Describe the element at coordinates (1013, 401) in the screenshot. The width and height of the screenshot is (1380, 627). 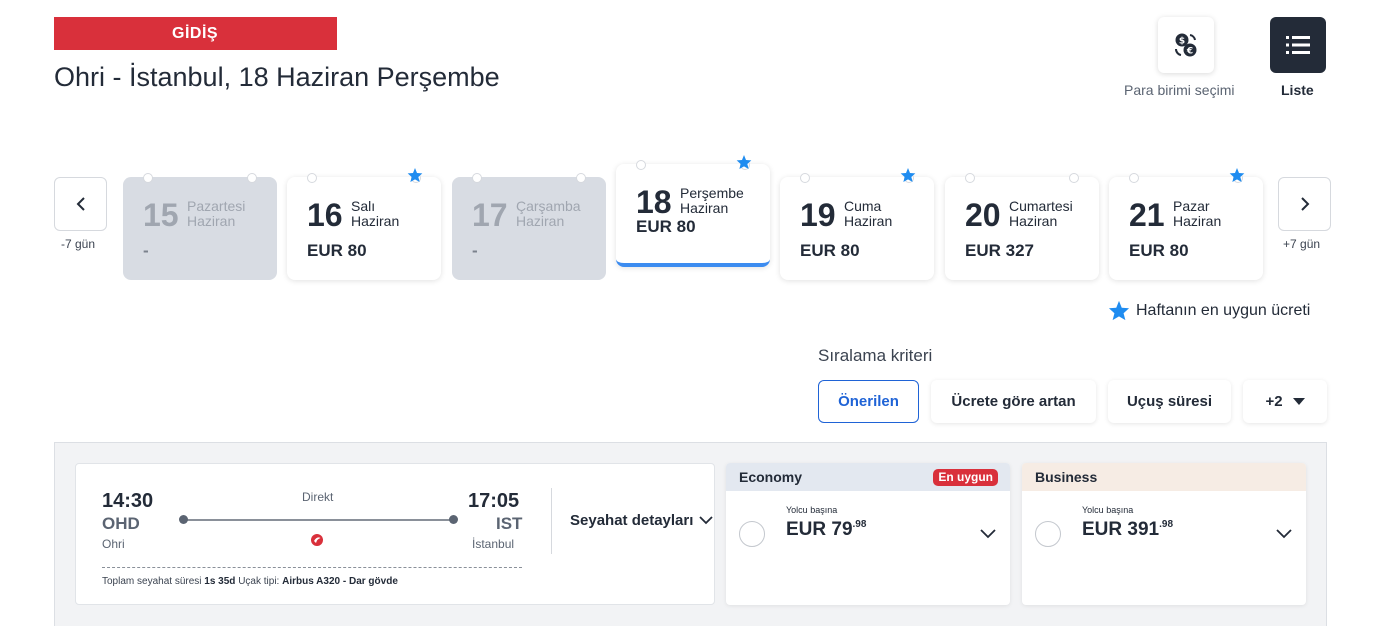
I see `sort-price-asc-button: Ücrete göre artan` at that location.